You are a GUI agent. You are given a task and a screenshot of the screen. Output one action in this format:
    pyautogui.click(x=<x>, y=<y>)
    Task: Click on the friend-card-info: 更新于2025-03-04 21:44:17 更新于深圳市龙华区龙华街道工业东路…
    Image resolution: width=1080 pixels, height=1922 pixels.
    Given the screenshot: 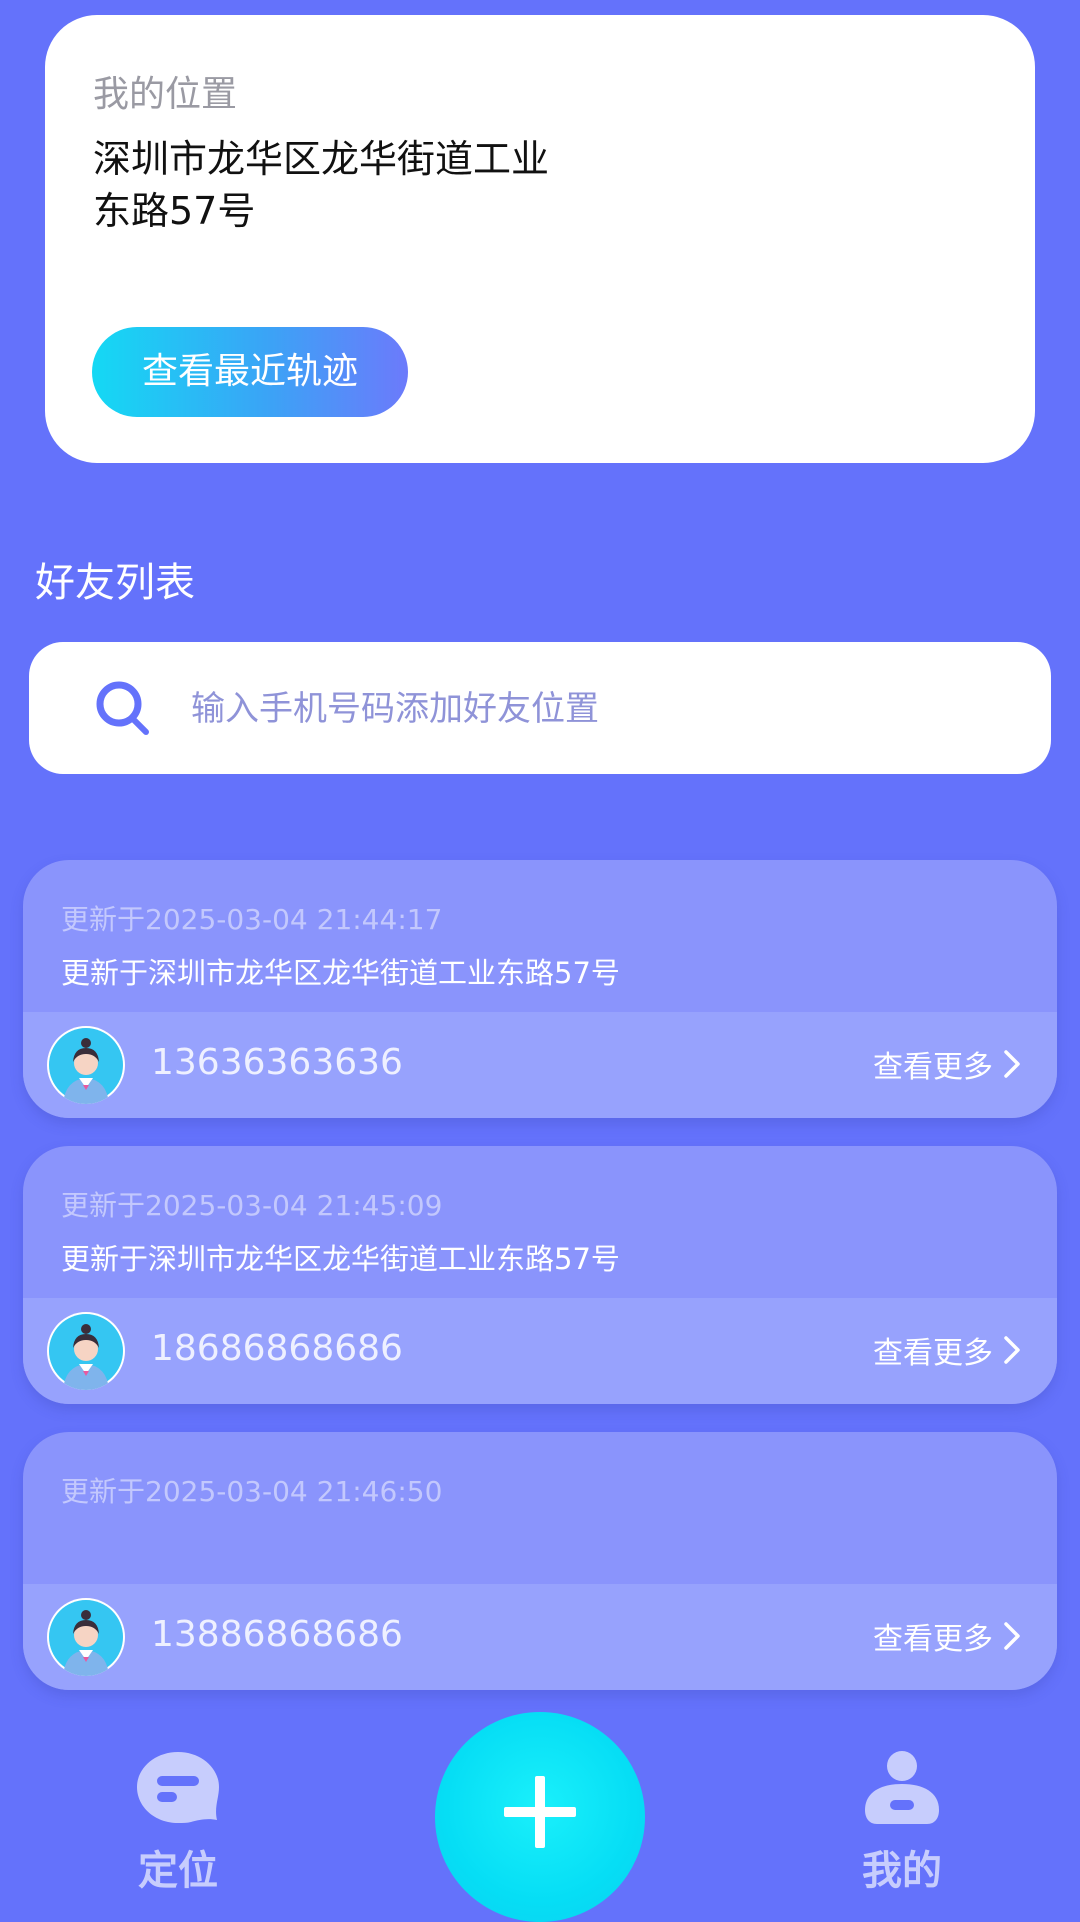 What is the action you would take?
    pyautogui.click(x=540, y=936)
    